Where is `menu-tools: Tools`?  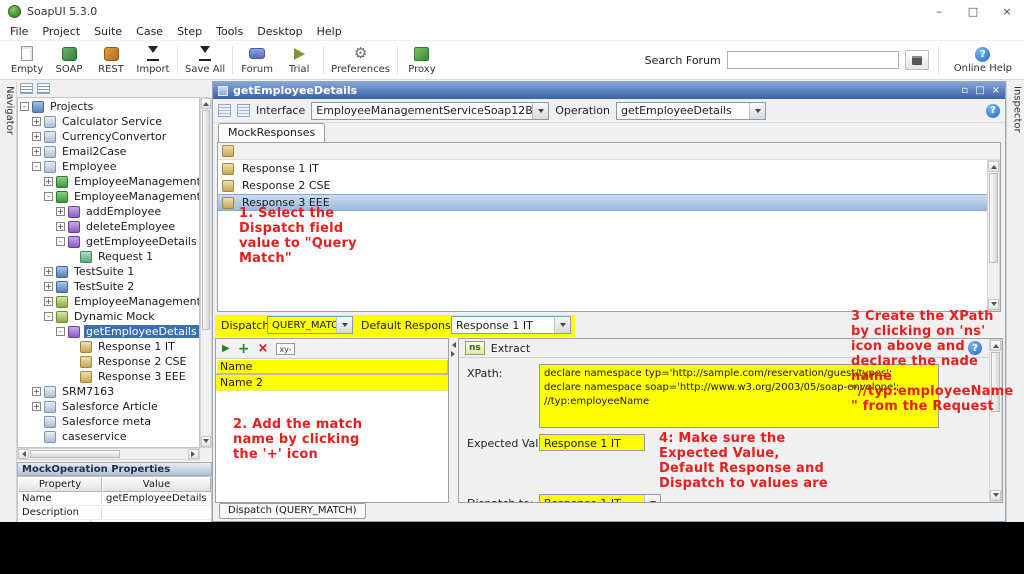 menu-tools: Tools is located at coordinates (229, 31).